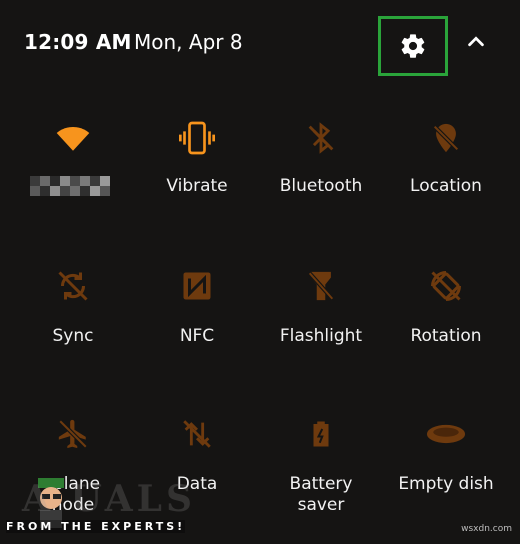  Describe the element at coordinates (321, 494) in the screenshot. I see `battery-saver-label: Battery saver` at that location.